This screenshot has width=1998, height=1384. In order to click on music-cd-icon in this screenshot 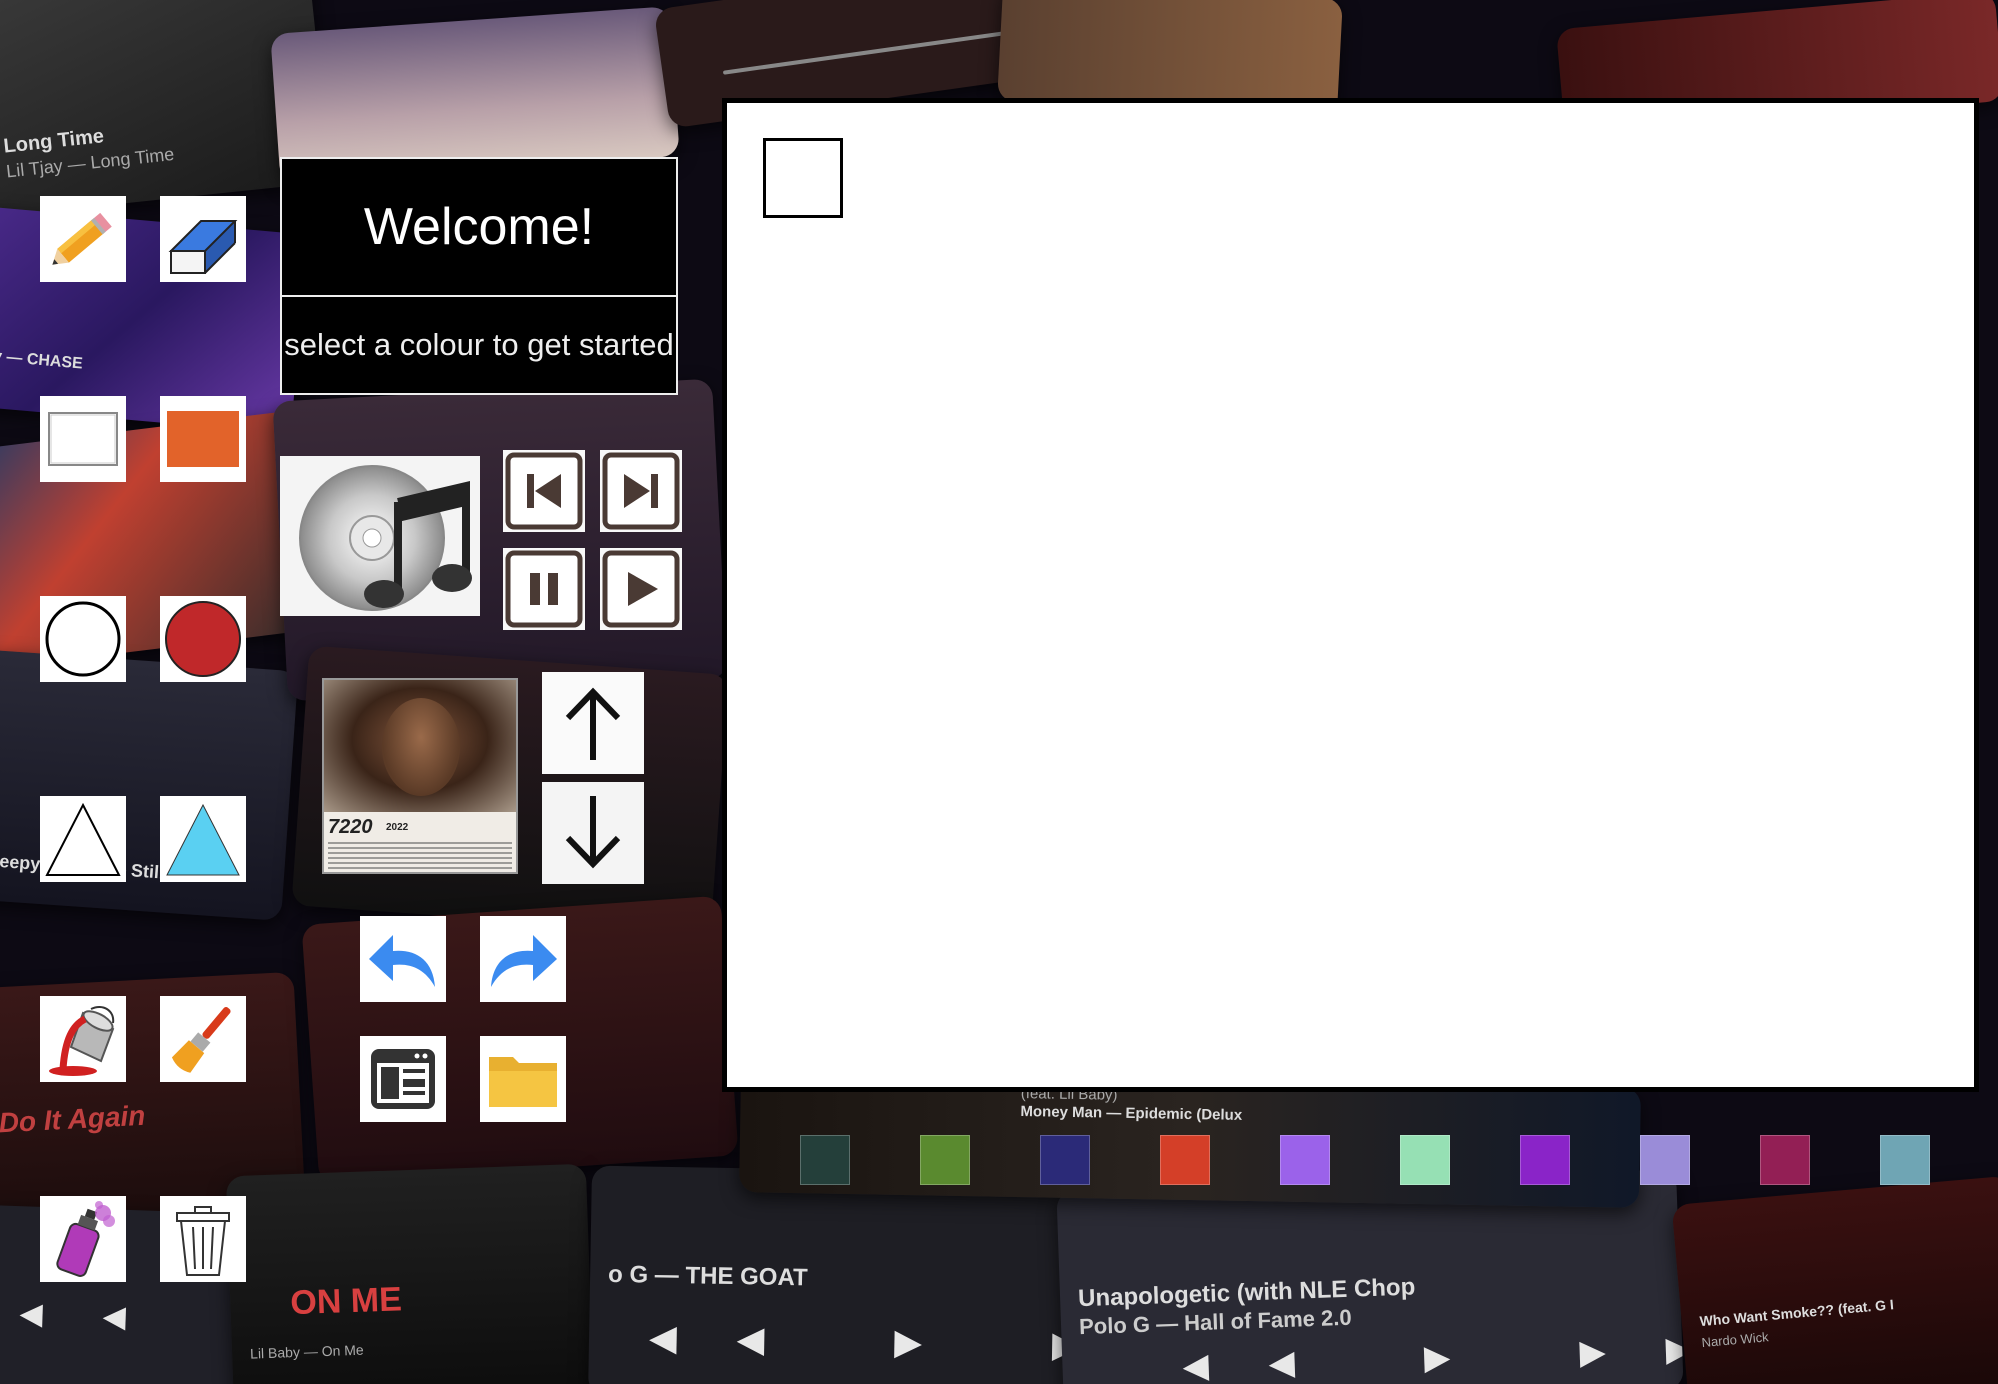, I will do `click(380, 536)`.